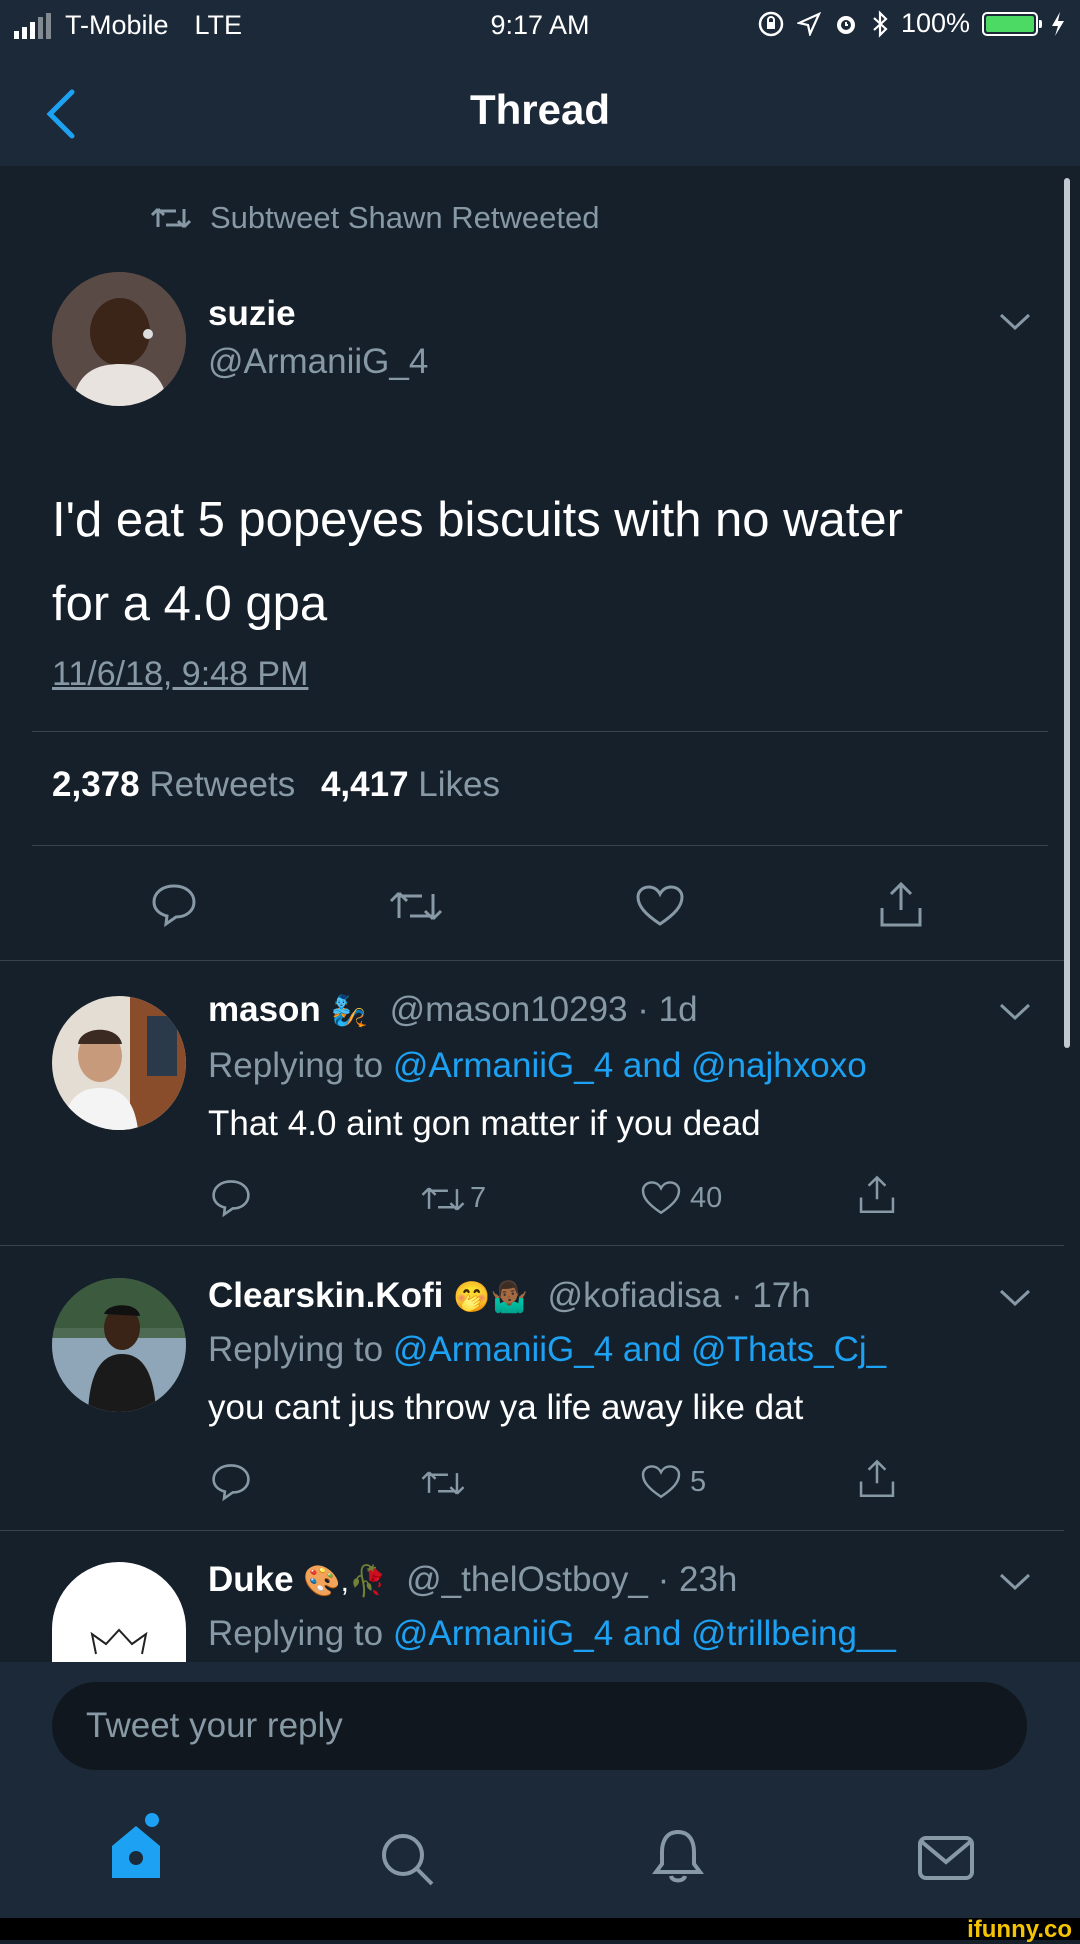  I want to click on likes-label: Likes, so click(459, 784).